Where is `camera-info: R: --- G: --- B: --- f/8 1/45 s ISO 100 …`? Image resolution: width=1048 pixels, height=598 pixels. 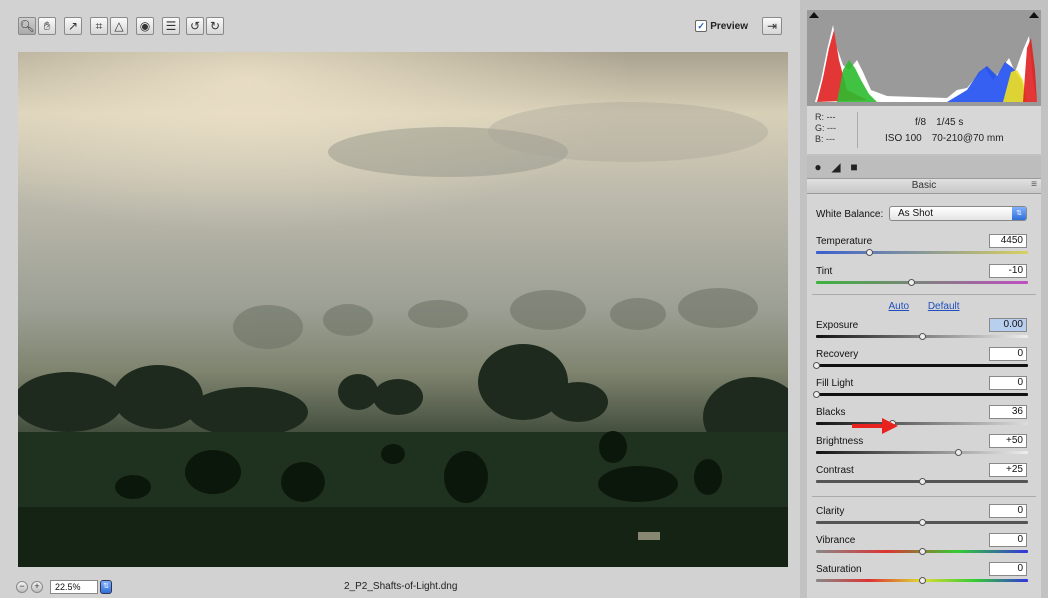
camera-info: R: --- G: --- B: --- f/8 1/45 s ISO 100 … is located at coordinates (924, 130).